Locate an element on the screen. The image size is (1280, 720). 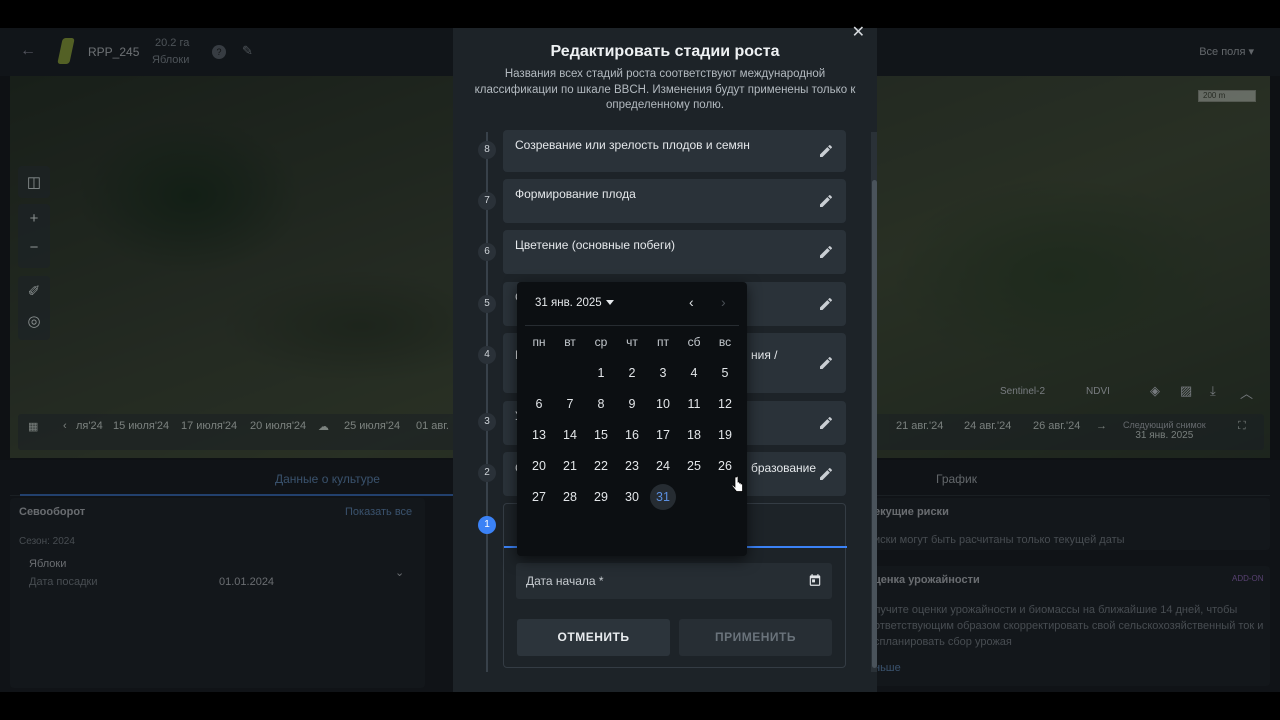
day-cell: 1 is located at coordinates (601, 373).